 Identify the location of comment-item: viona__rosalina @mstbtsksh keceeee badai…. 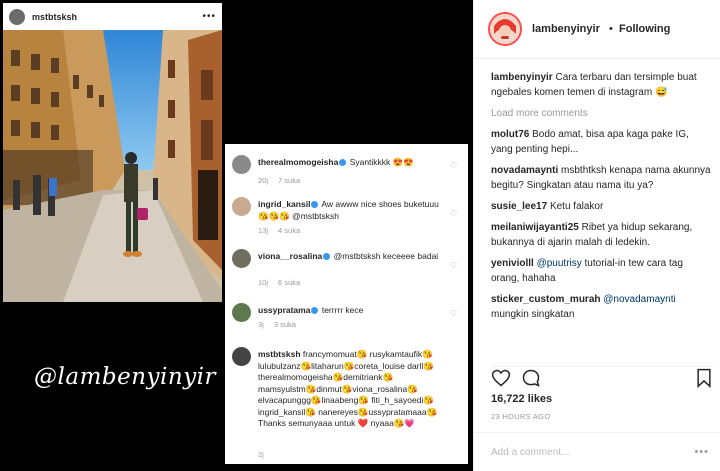
(346, 270).